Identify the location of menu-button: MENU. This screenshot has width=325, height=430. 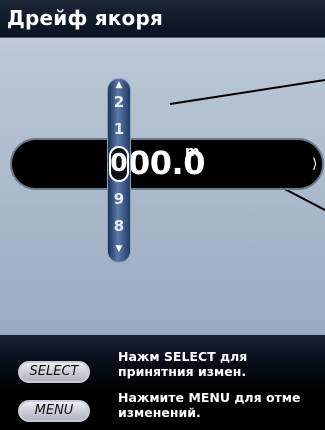
(54, 411).